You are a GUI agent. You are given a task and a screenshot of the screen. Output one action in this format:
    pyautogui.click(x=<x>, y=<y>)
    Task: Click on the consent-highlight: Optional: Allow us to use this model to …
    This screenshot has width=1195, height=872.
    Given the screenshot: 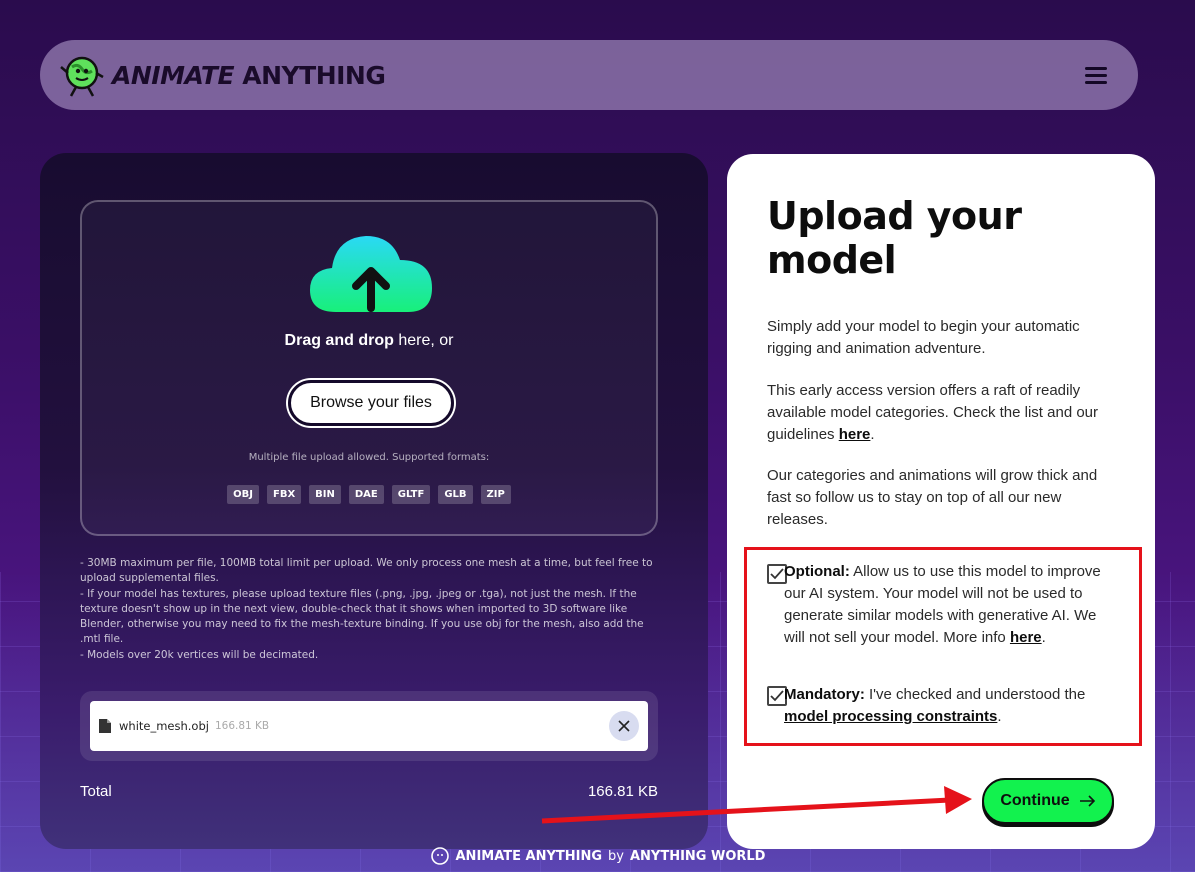 What is the action you would take?
    pyautogui.click(x=943, y=646)
    